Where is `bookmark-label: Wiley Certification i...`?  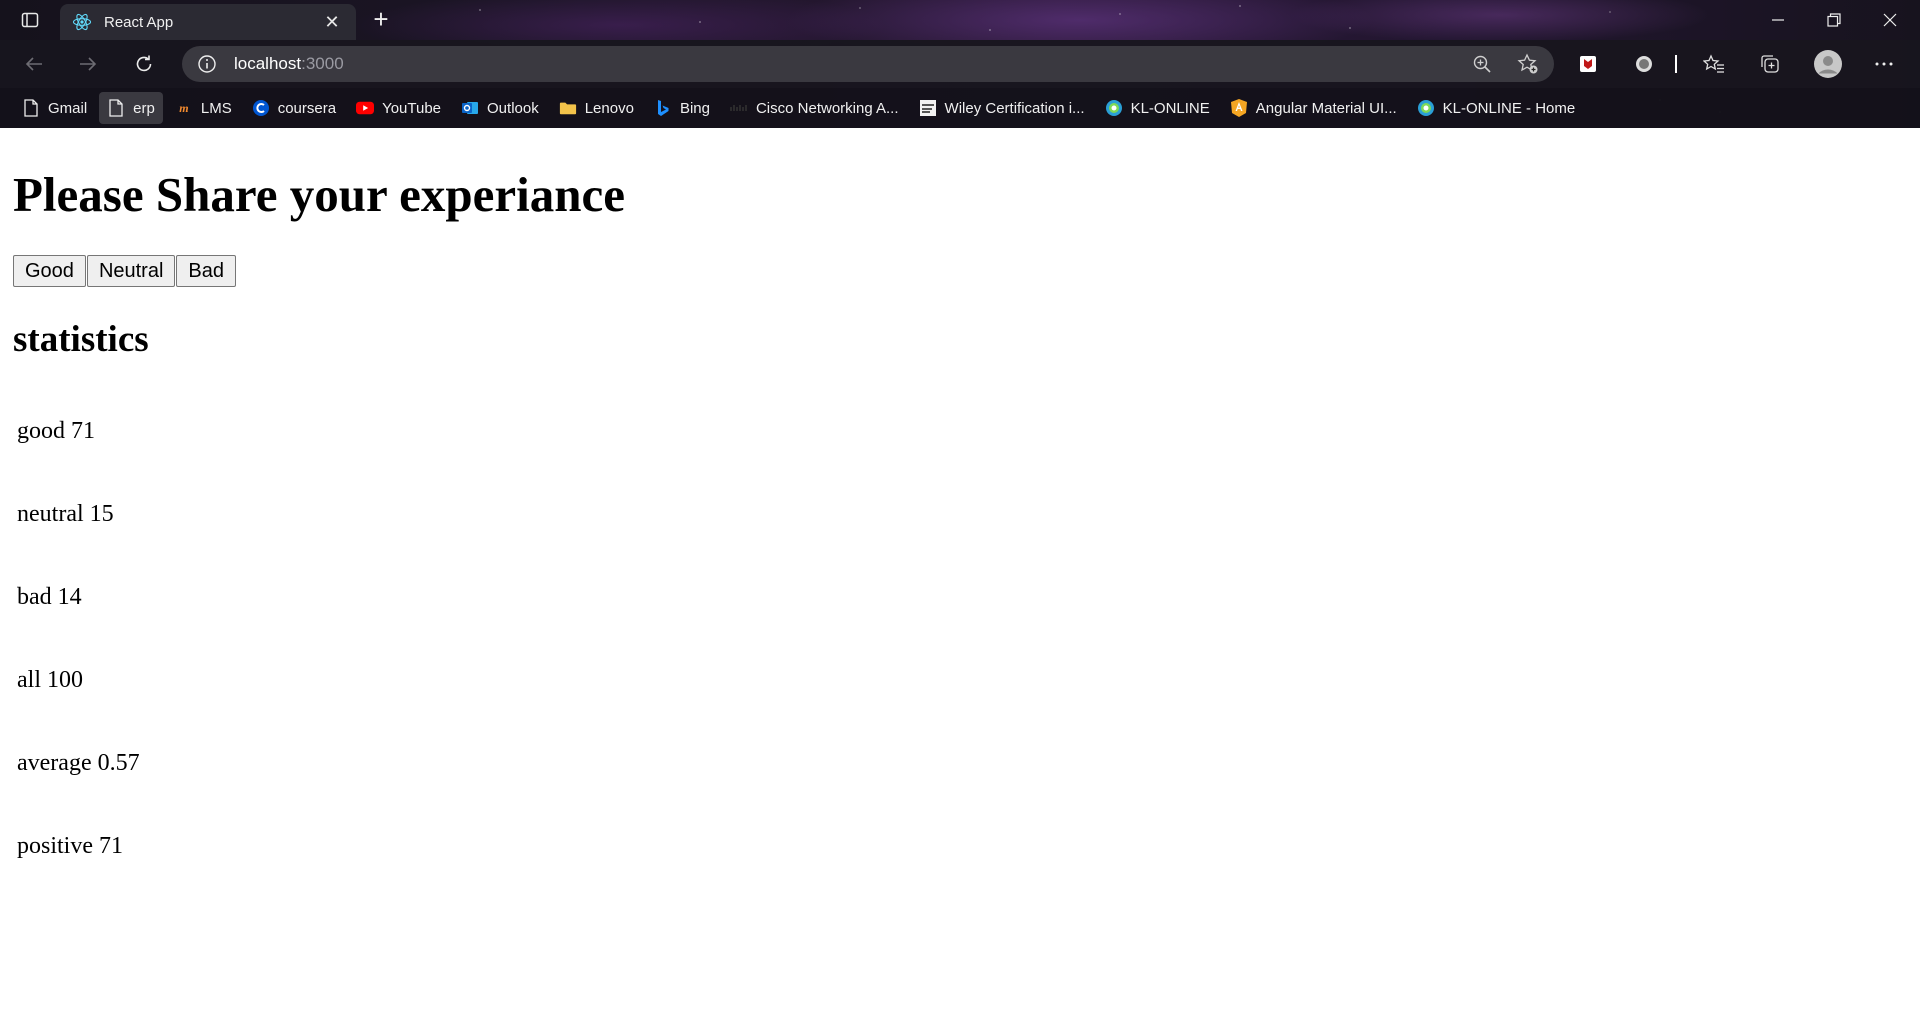
bookmark-label: Wiley Certification i... is located at coordinates (1014, 108).